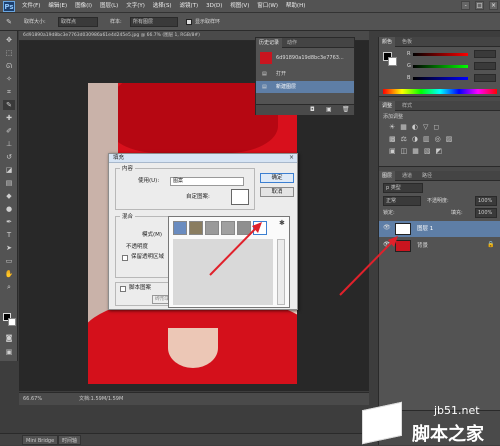  I want to click on arrow-to-layer, so click(367, 267).